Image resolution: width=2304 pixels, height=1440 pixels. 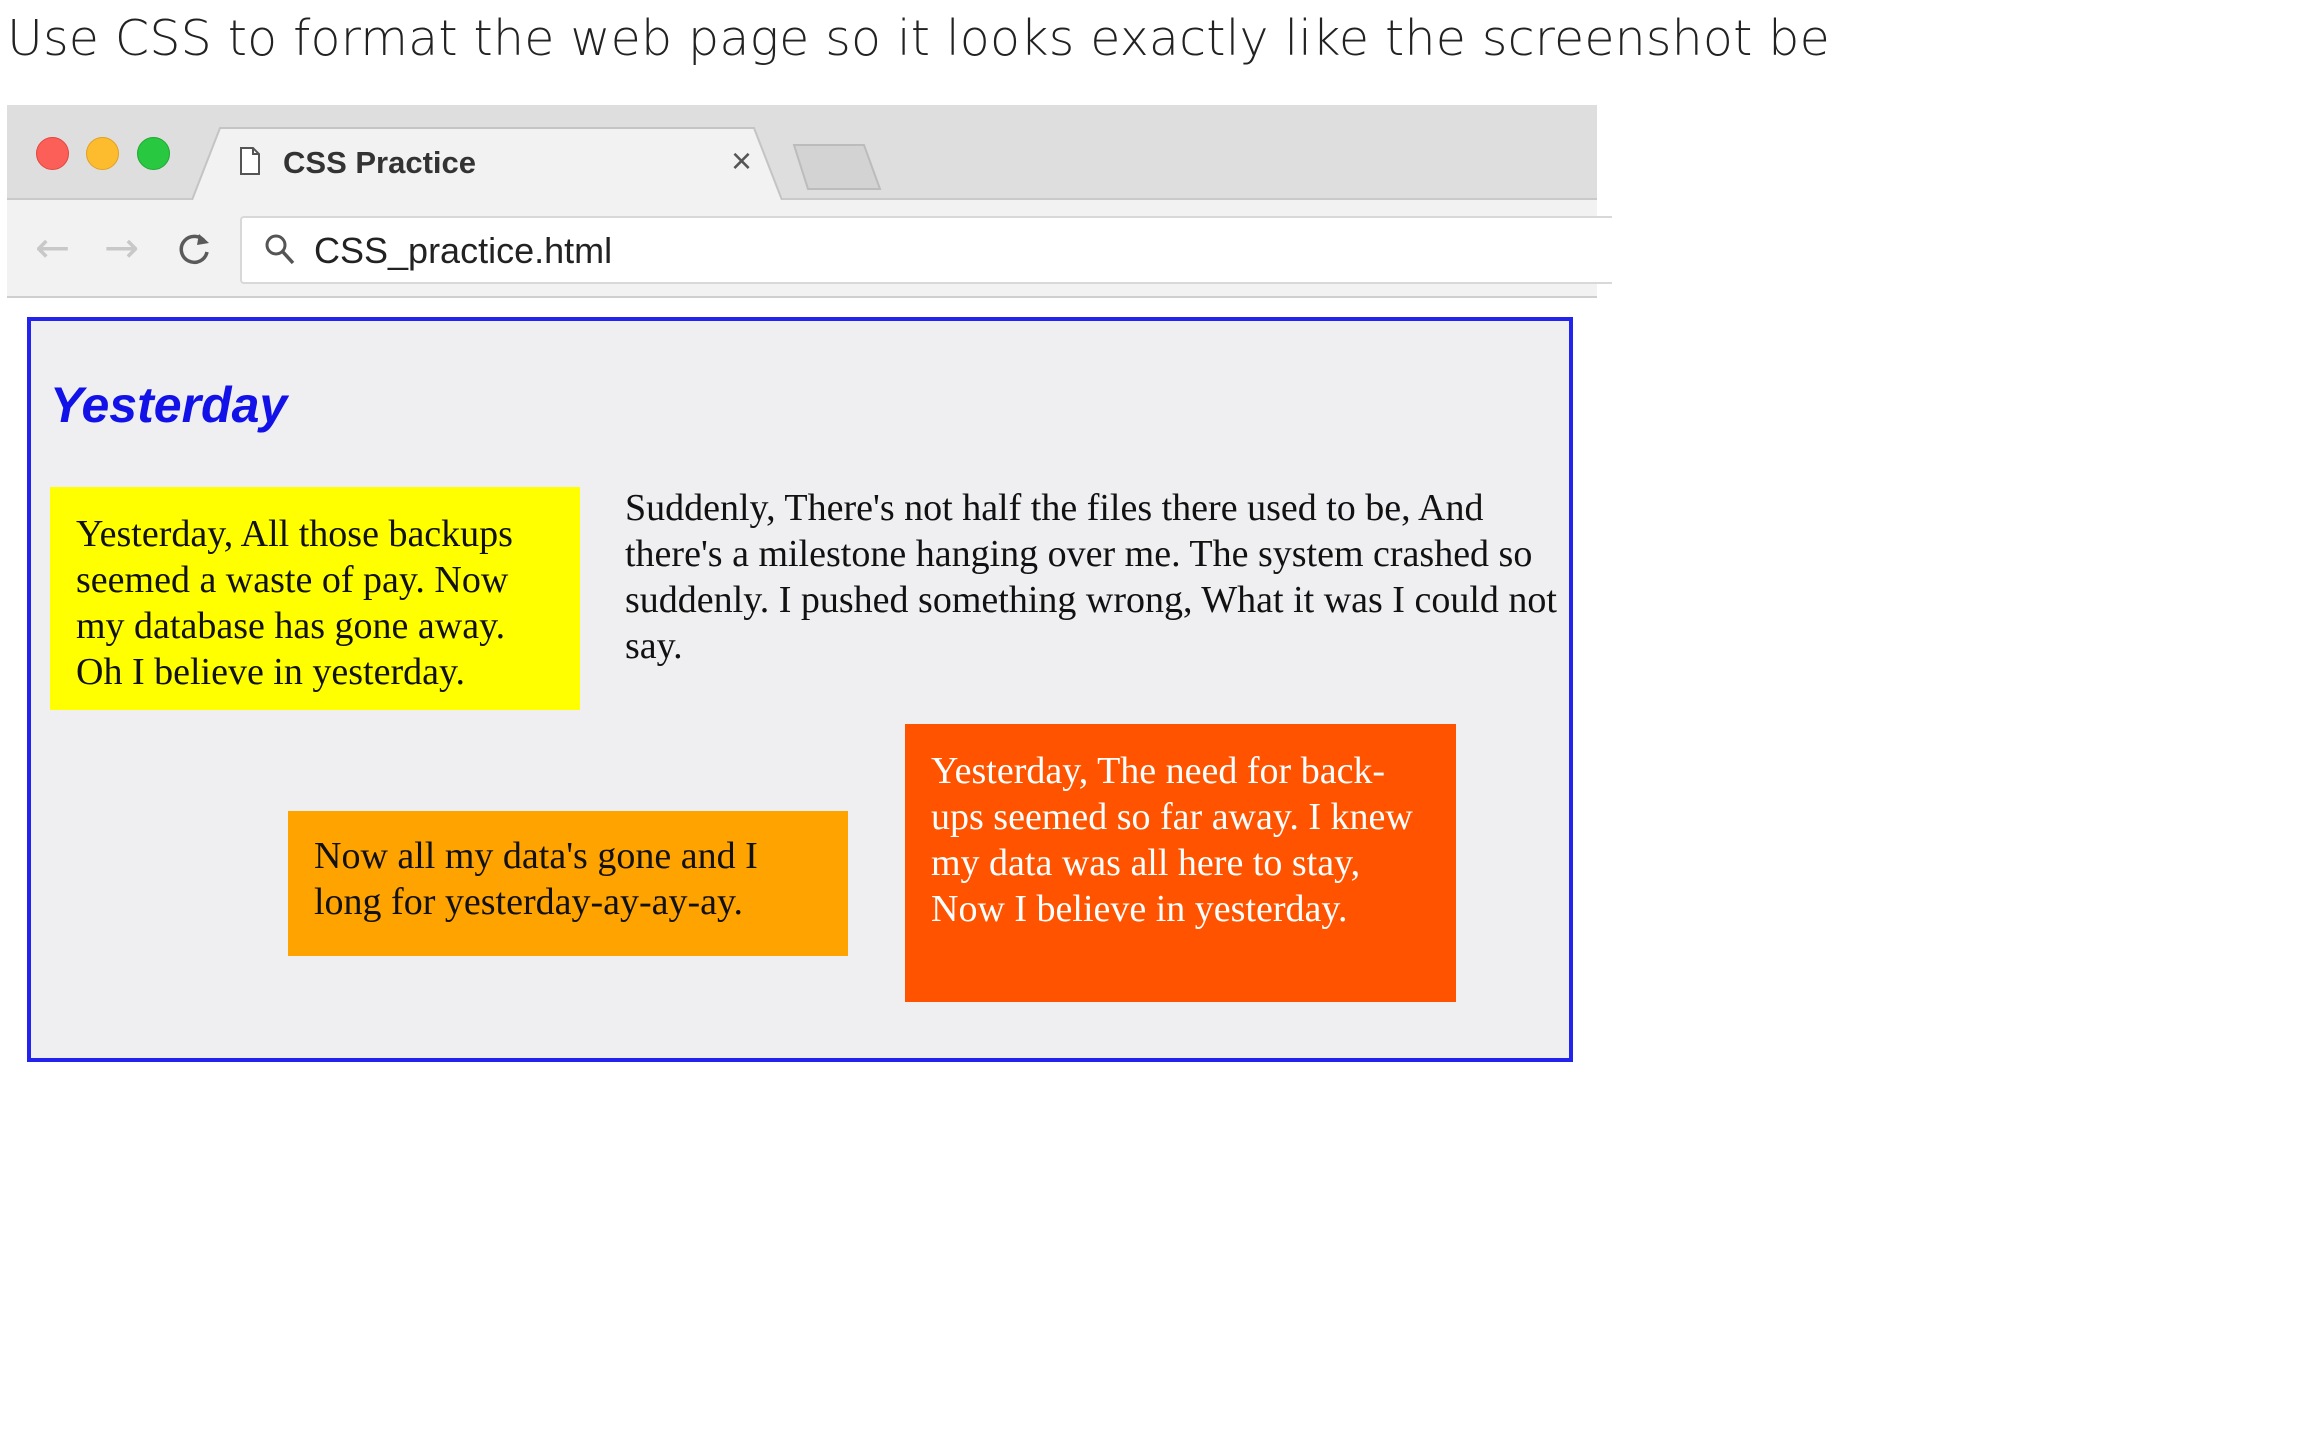 What do you see at coordinates (836, 166) in the screenshot?
I see `new-tab-button` at bounding box center [836, 166].